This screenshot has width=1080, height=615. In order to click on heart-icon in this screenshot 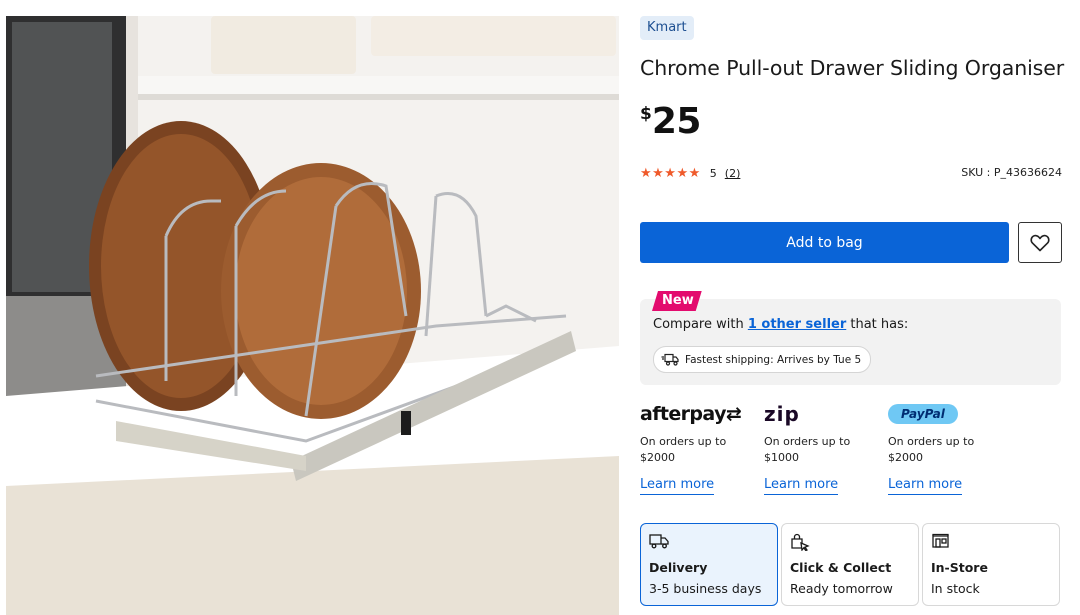, I will do `click(1040, 242)`.